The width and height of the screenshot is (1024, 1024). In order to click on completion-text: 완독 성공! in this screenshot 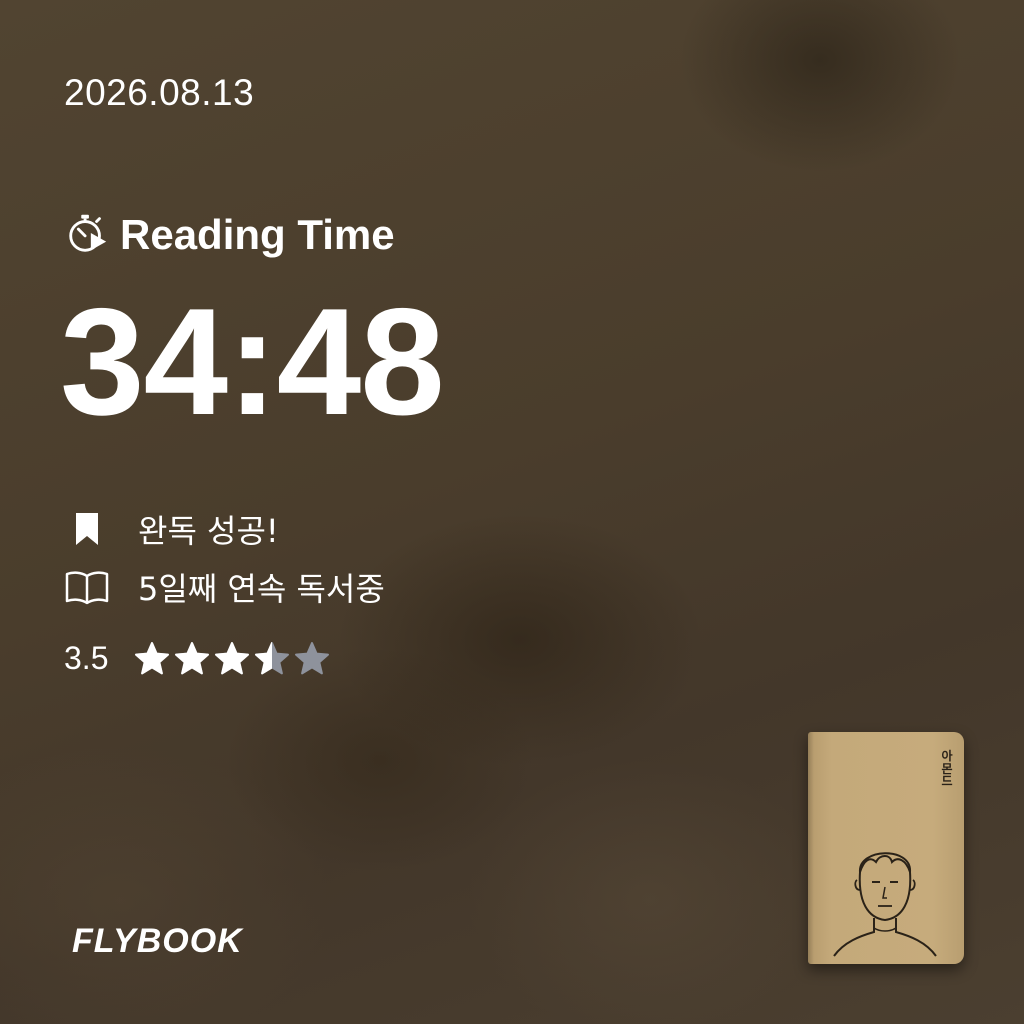, I will do `click(208, 531)`.